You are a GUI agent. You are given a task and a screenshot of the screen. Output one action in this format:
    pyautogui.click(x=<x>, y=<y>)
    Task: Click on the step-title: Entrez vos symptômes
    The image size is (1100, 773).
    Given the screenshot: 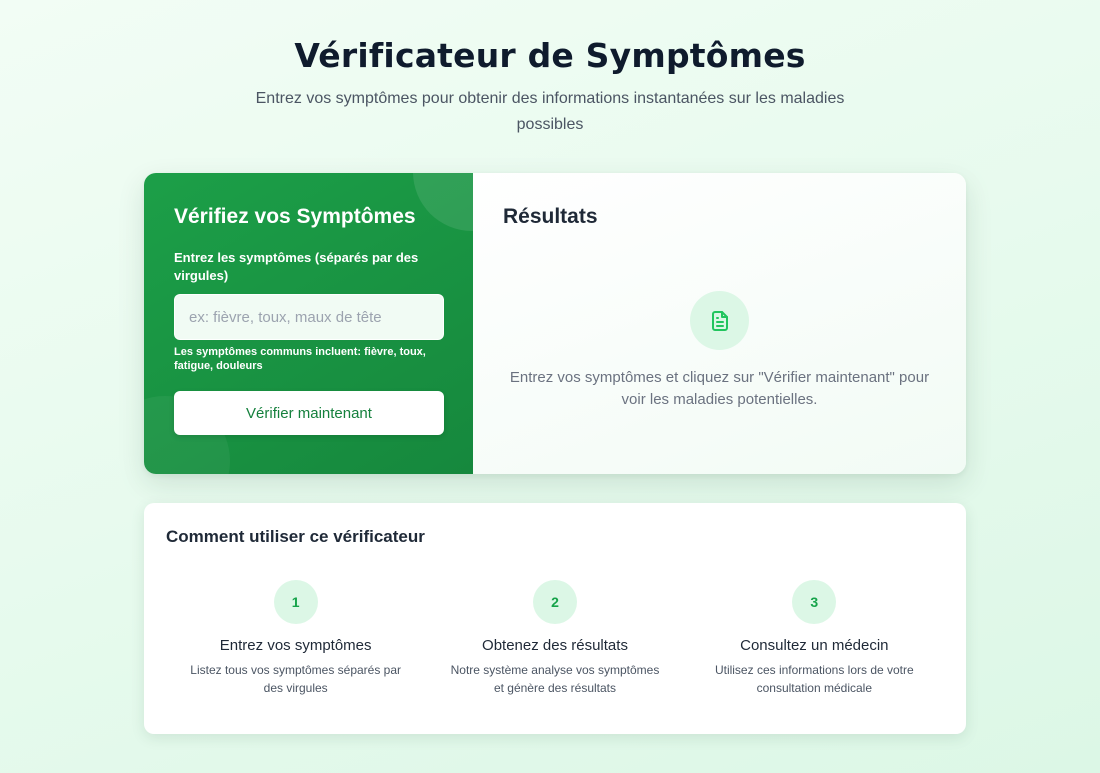 What is the action you would take?
    pyautogui.click(x=295, y=645)
    